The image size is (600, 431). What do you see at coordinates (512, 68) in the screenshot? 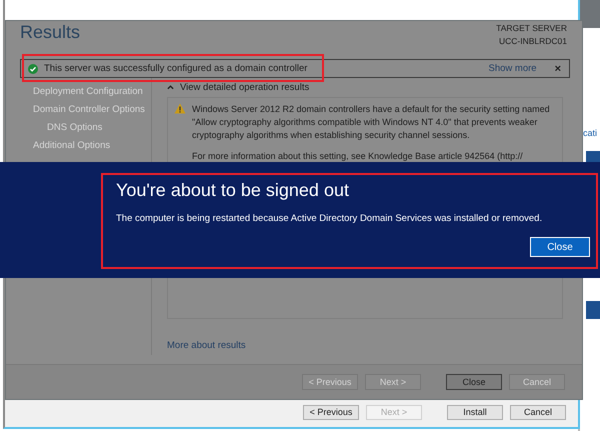
I see `show-more-link: Show more` at bounding box center [512, 68].